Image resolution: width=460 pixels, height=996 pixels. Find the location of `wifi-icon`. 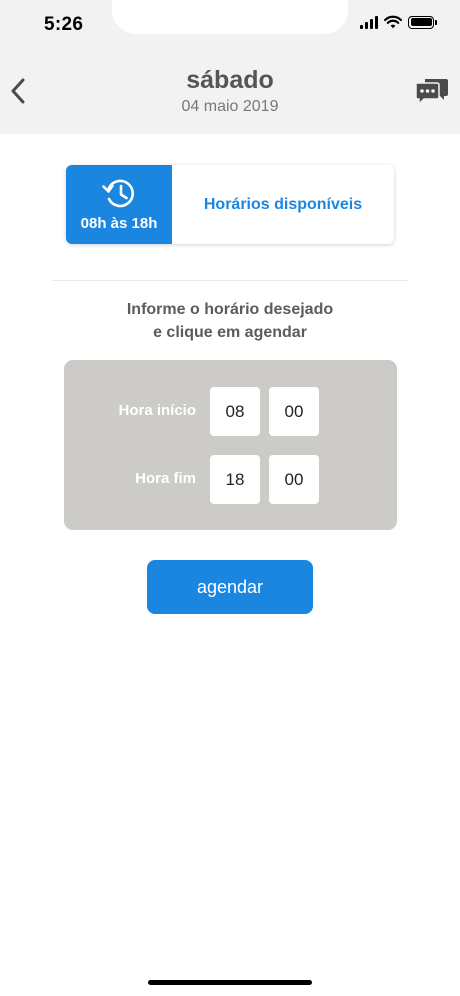

wifi-icon is located at coordinates (393, 22).